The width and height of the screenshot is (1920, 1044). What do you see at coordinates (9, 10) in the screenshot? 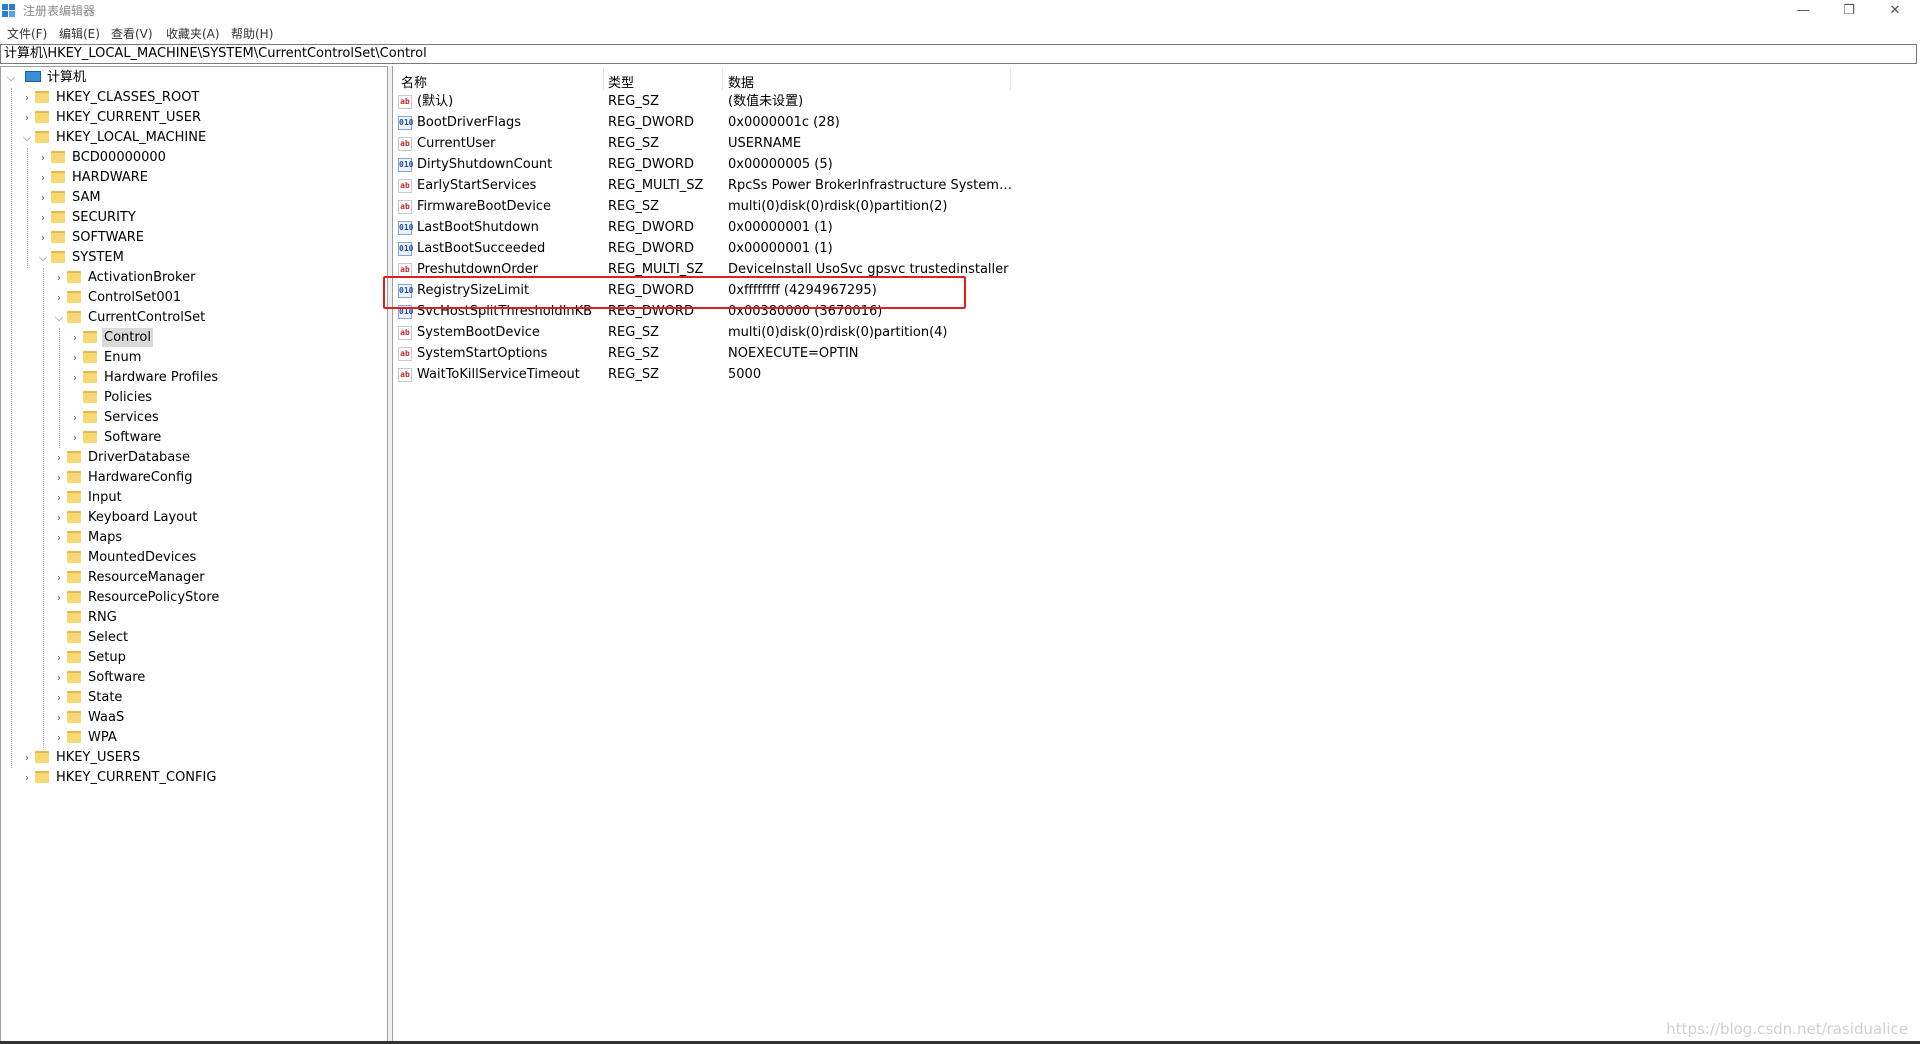
I see `regedit-app-icon` at bounding box center [9, 10].